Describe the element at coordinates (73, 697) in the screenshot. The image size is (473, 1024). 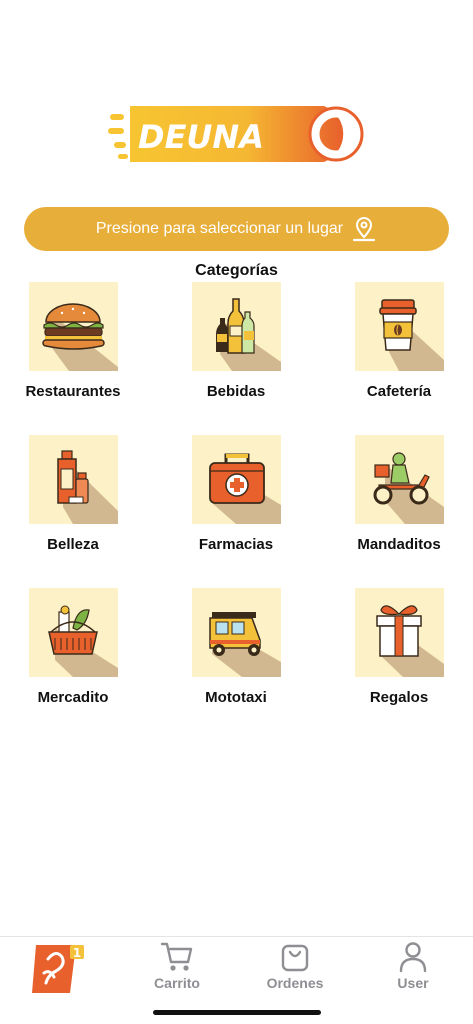
I see `category-label: Mercadito` at that location.